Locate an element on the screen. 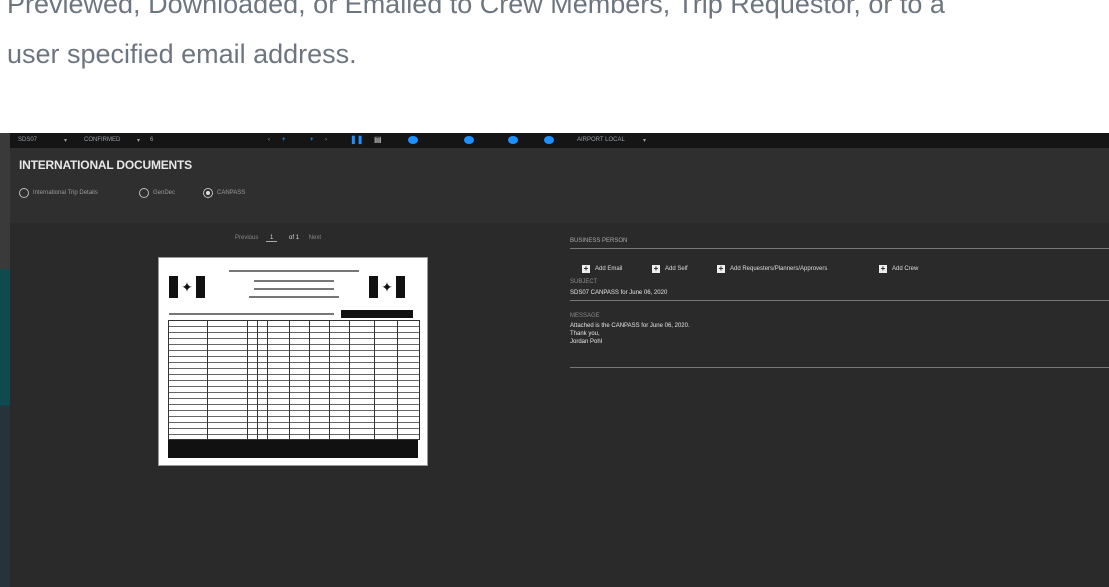  radio-label: CANPASS is located at coordinates (231, 193).